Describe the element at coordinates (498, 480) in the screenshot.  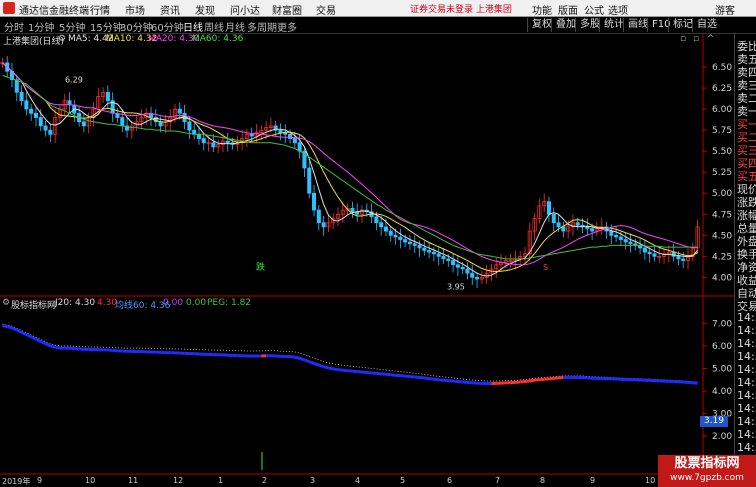
I see `x-axis-label: 7` at that location.